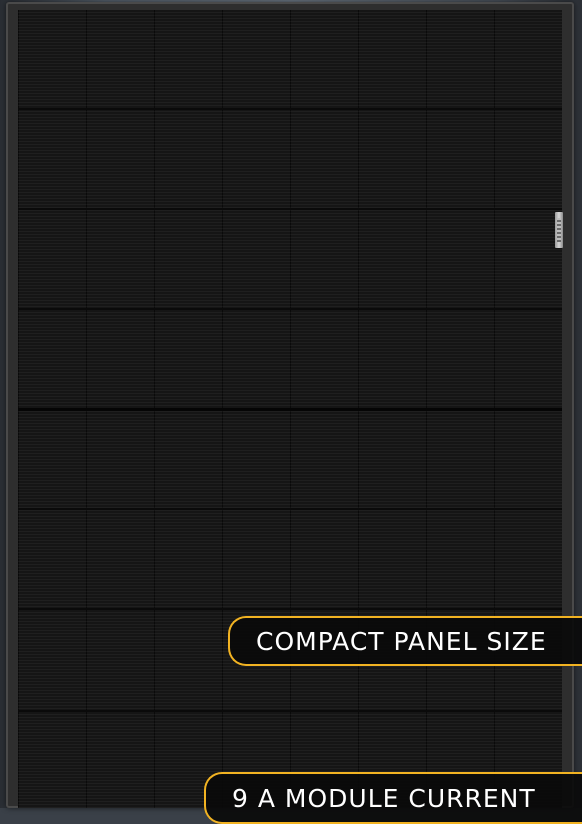  What do you see at coordinates (559, 230) in the screenshot?
I see `panel-edge-connector` at bounding box center [559, 230].